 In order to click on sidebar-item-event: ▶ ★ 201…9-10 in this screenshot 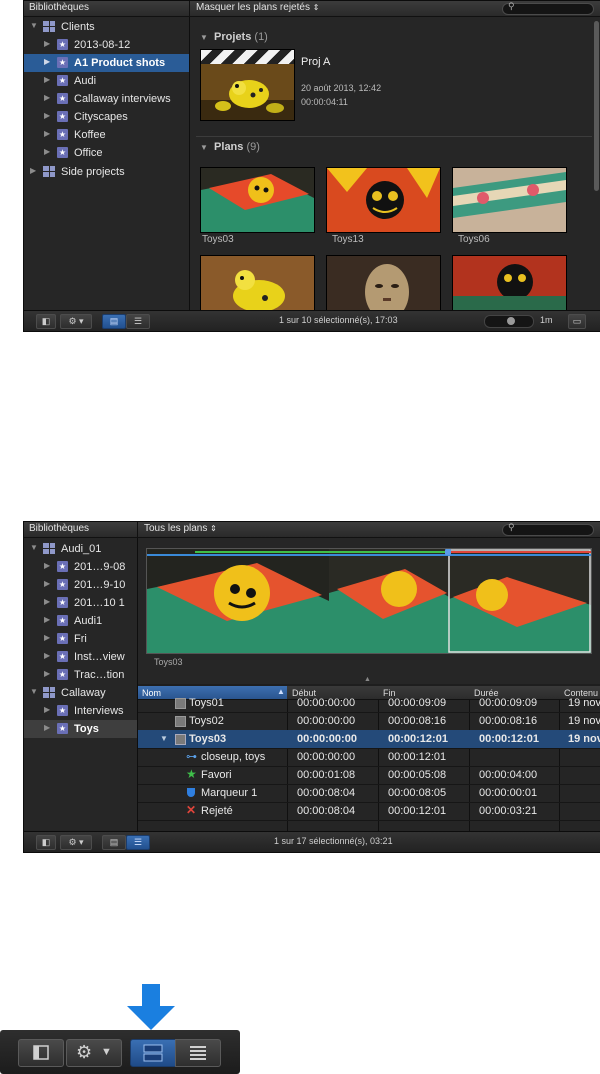, I will do `click(80, 585)`.